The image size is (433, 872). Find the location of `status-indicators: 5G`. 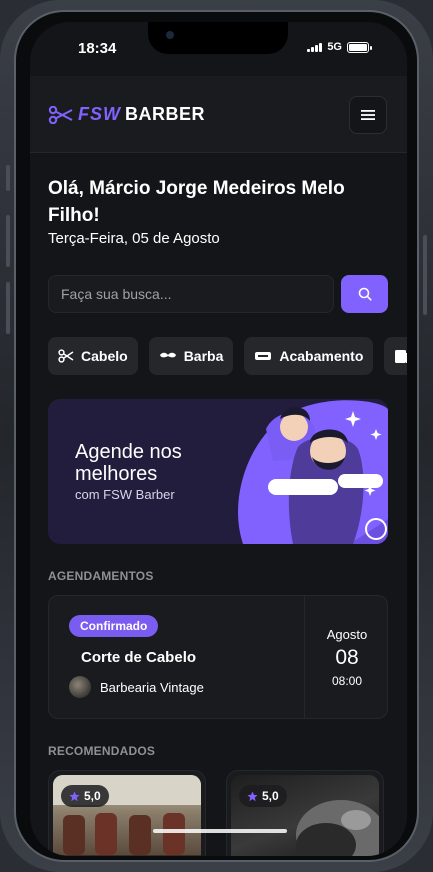

status-indicators: 5G is located at coordinates (339, 47).